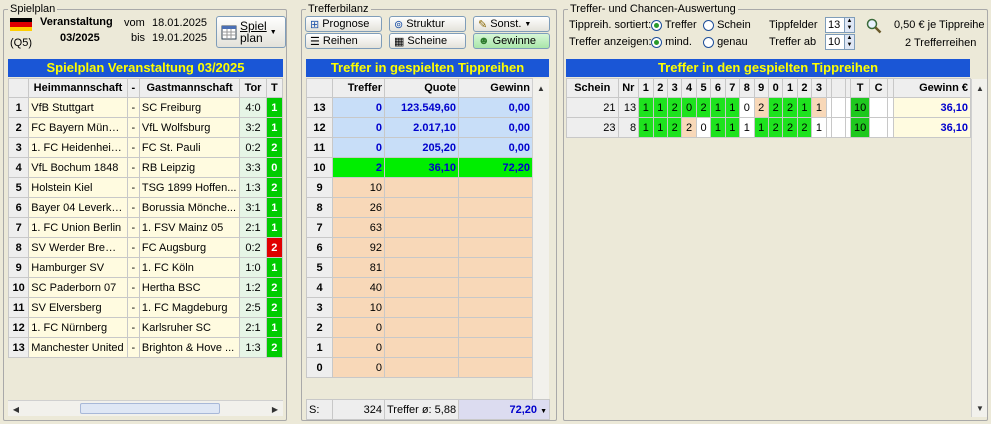  What do you see at coordinates (150, 408) in the screenshot?
I see `spielplan-hscroll-thumb` at bounding box center [150, 408].